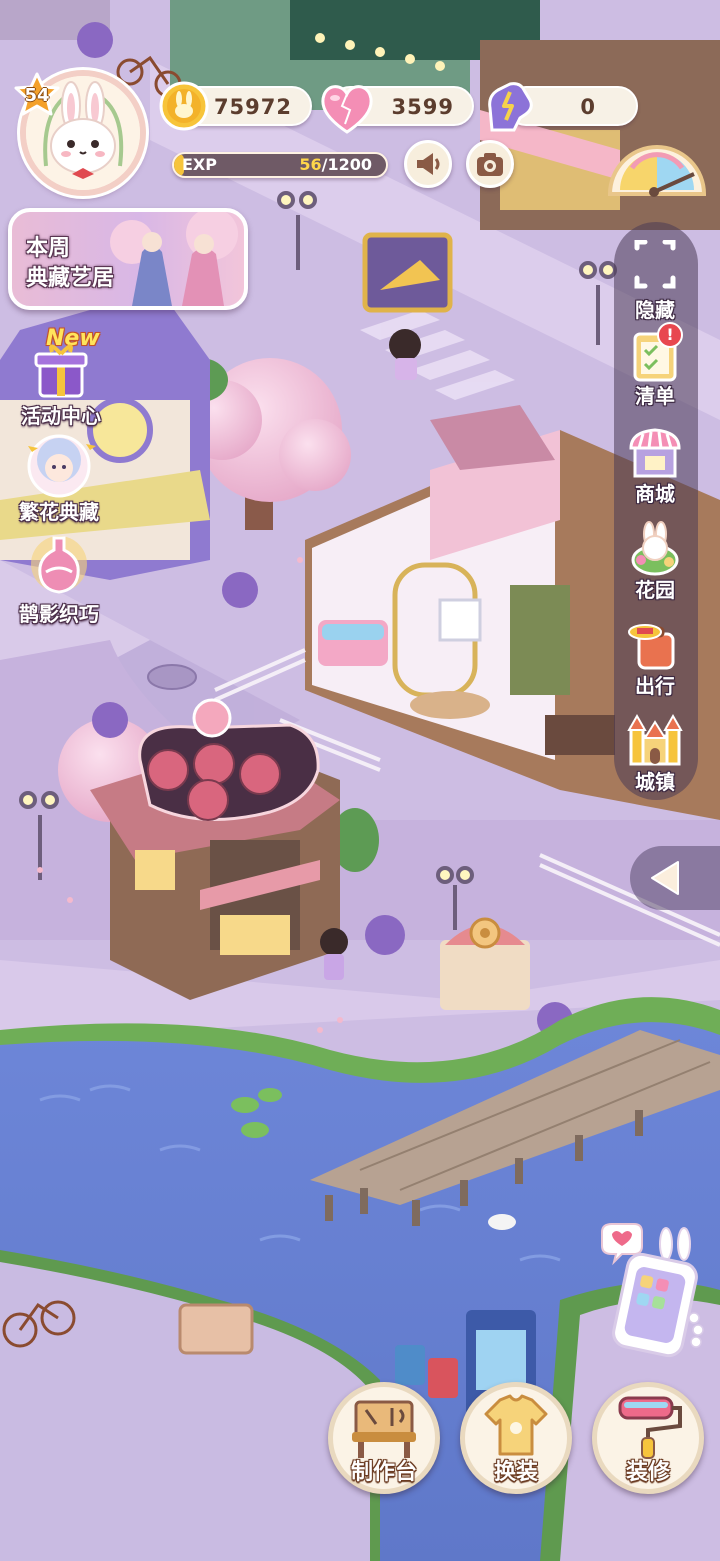 This screenshot has height=1561, width=720. Describe the element at coordinates (59, 568) in the screenshot. I see `pink-vase-icon` at that location.